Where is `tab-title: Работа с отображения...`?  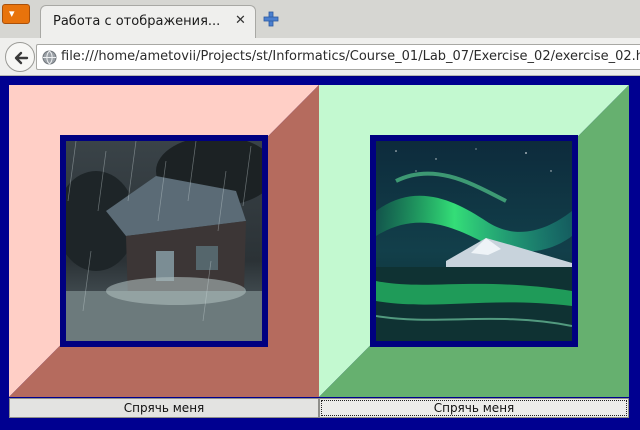 tab-title: Работа с отображения... is located at coordinates (137, 21).